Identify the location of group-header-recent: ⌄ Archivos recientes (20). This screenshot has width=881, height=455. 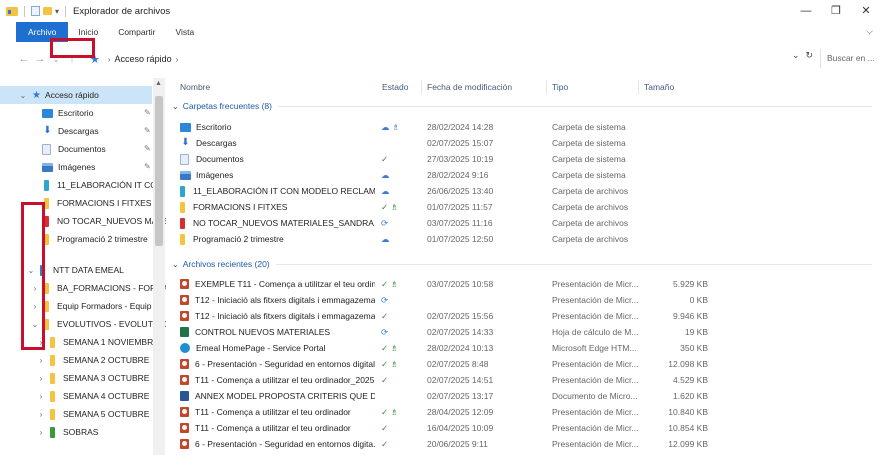
(522, 264).